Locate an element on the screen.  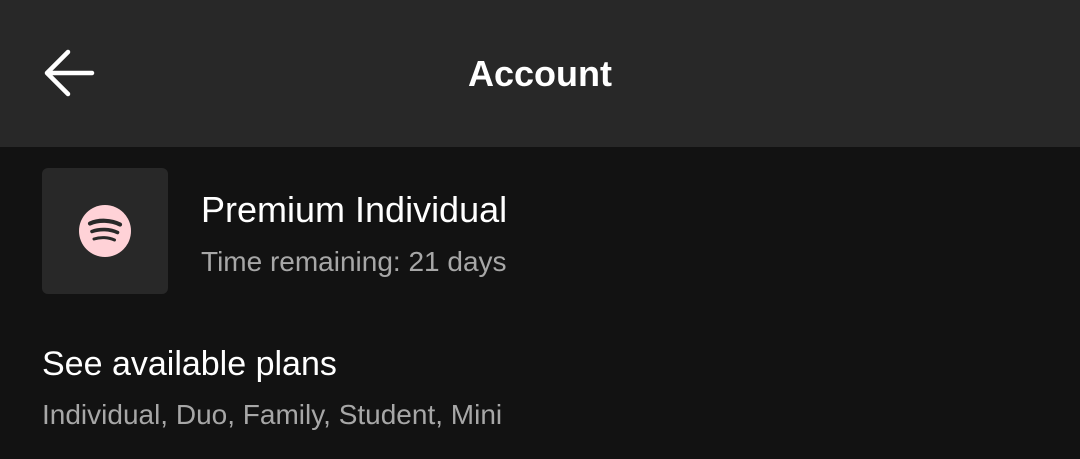
available-plans-title: See available plans is located at coordinates (189, 364).